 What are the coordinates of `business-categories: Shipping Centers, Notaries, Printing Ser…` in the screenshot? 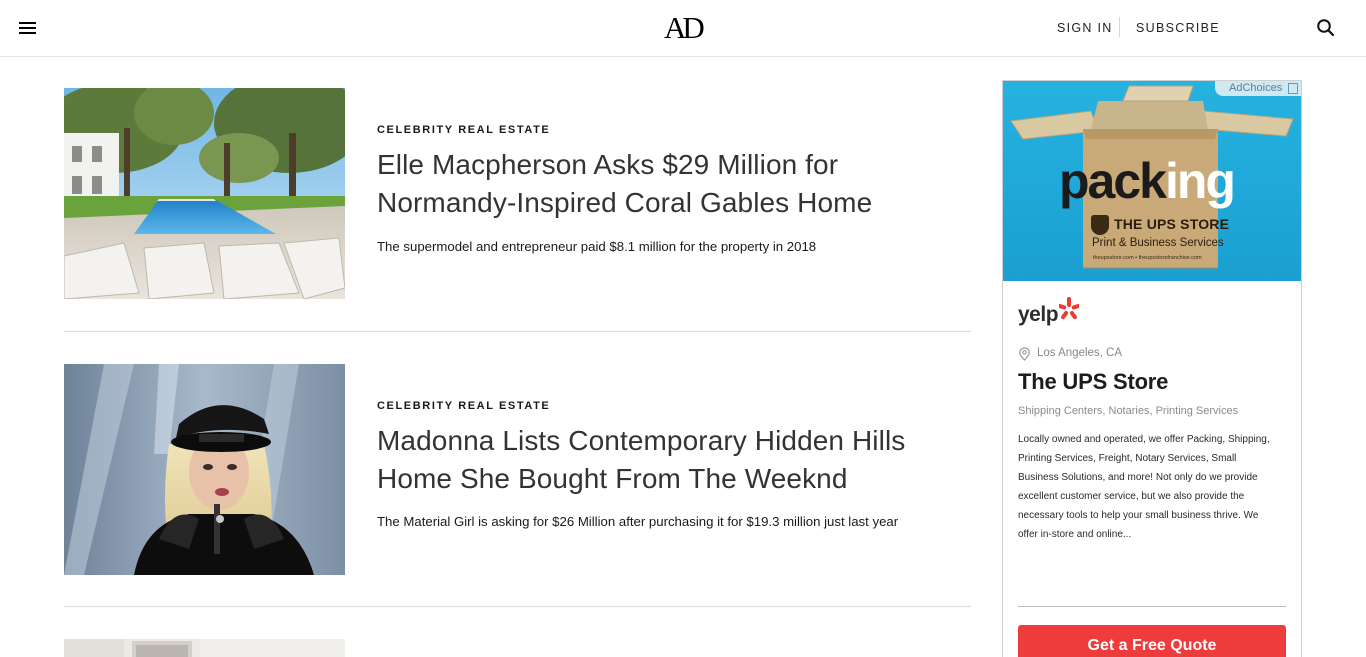 It's located at (1128, 411).